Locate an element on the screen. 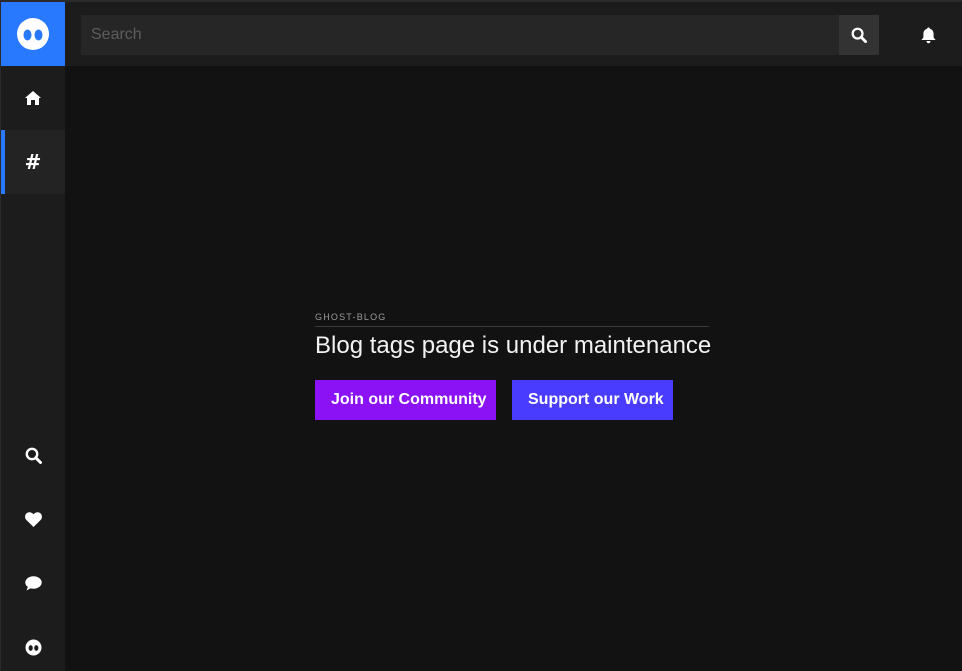 The height and width of the screenshot is (671, 962). logo-button is located at coordinates (33, 34).